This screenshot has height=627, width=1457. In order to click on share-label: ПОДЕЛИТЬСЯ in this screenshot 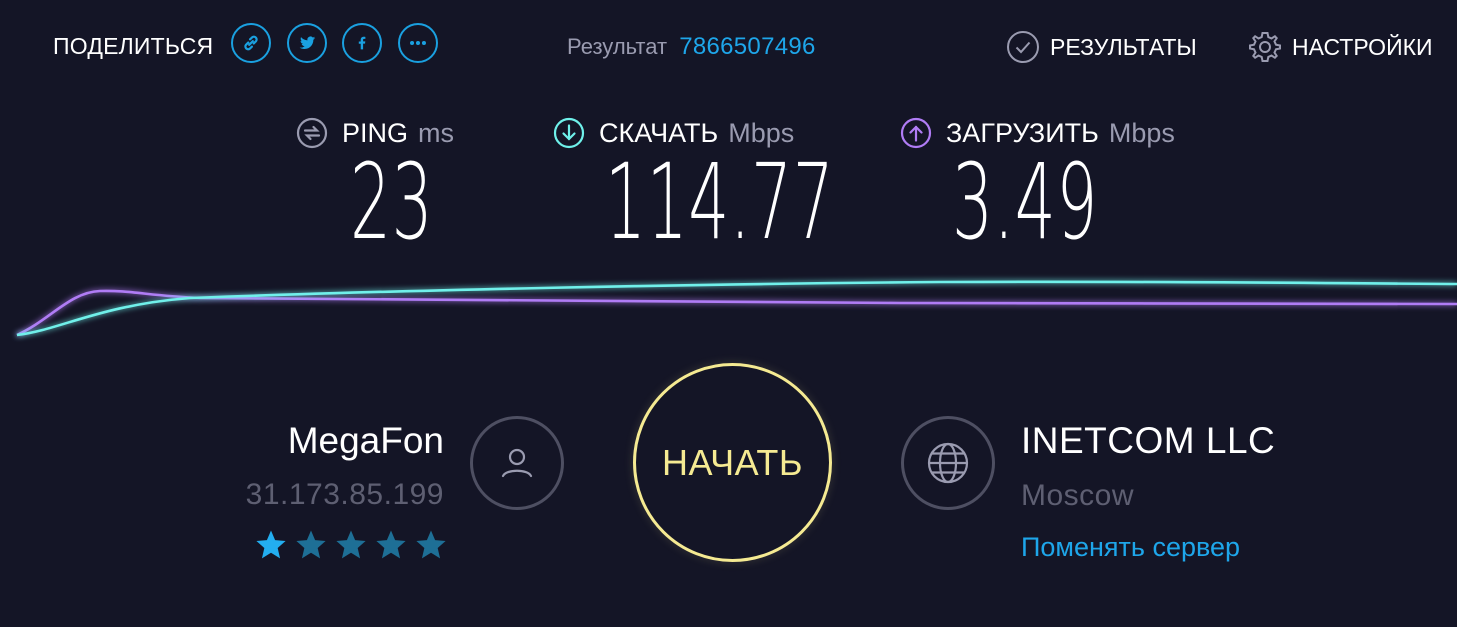, I will do `click(133, 46)`.